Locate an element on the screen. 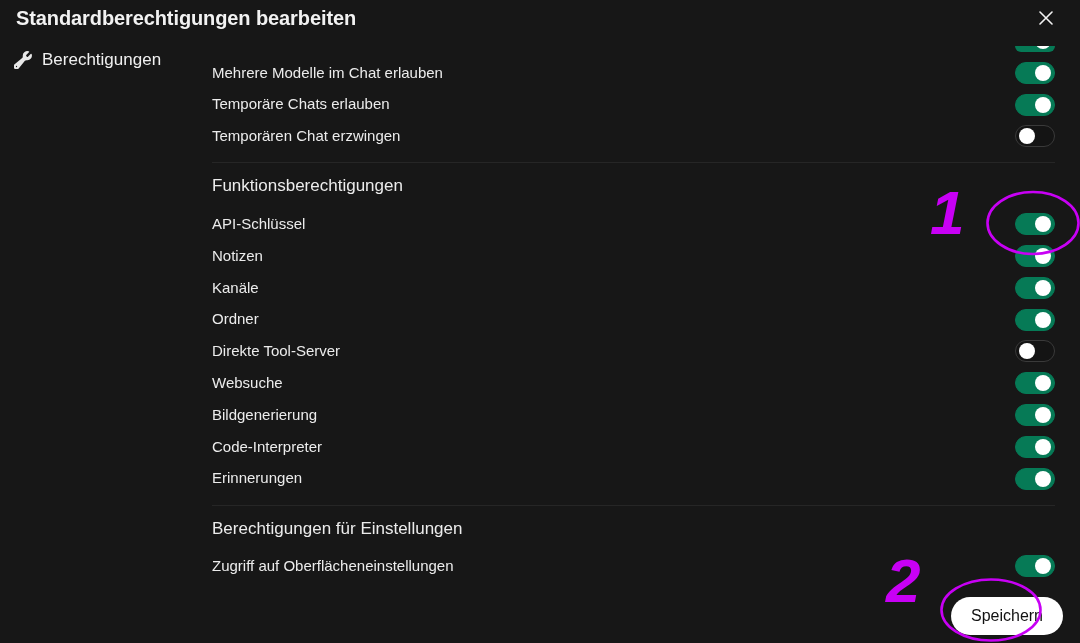 The height and width of the screenshot is (643, 1080). permission-label: Mehrere Modelle im Chat erlauben is located at coordinates (327, 72).